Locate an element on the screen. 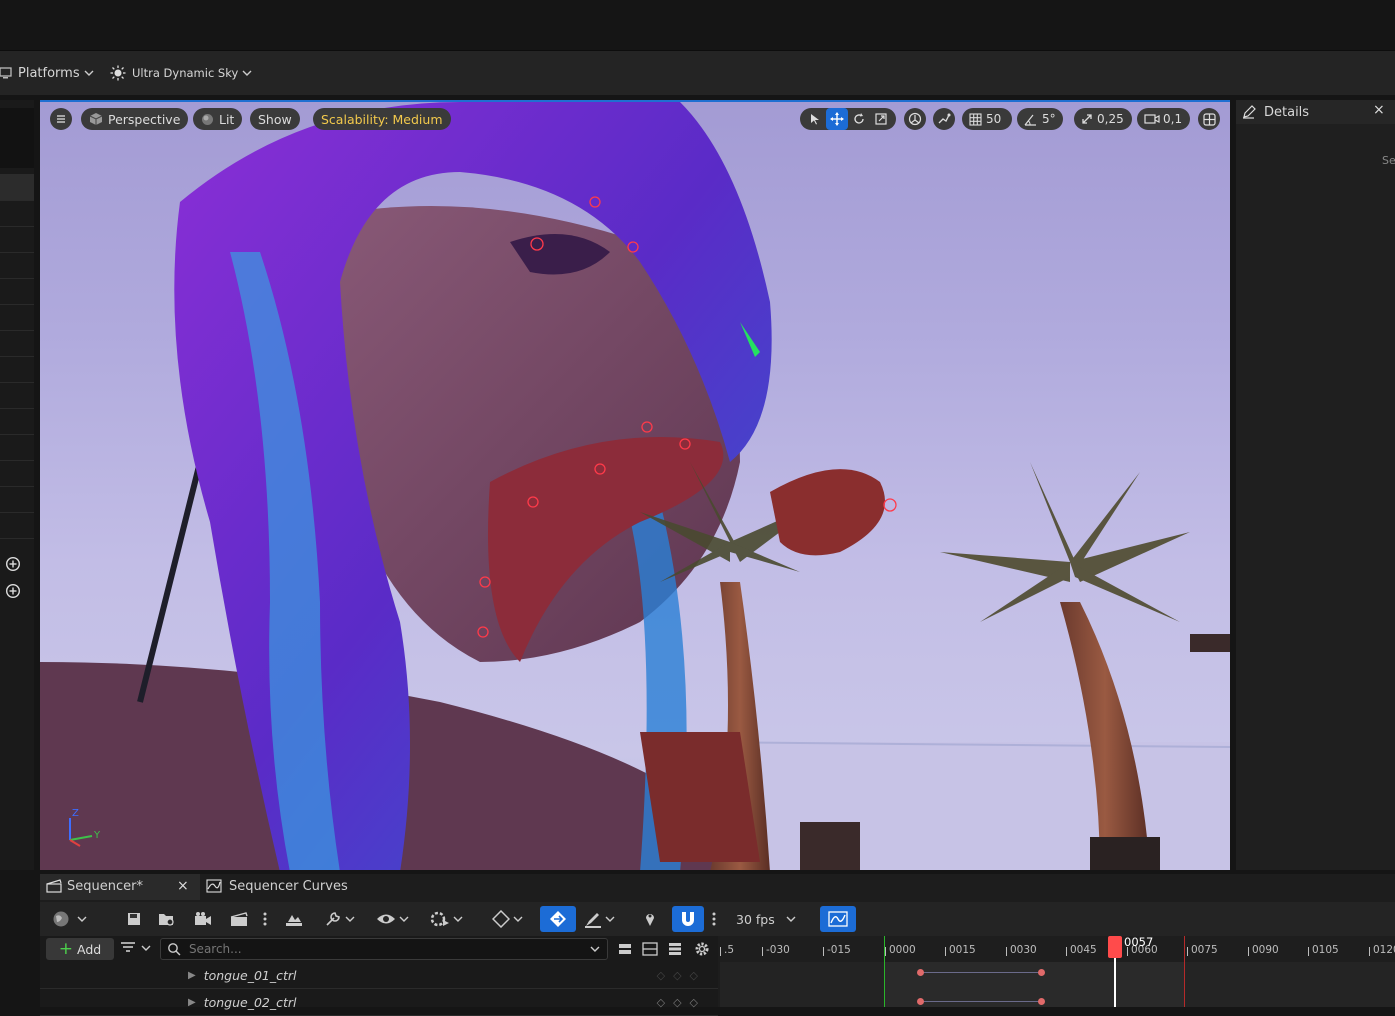 Image resolution: width=1395 pixels, height=1016 pixels. filter-menu is located at coordinates (136, 948).